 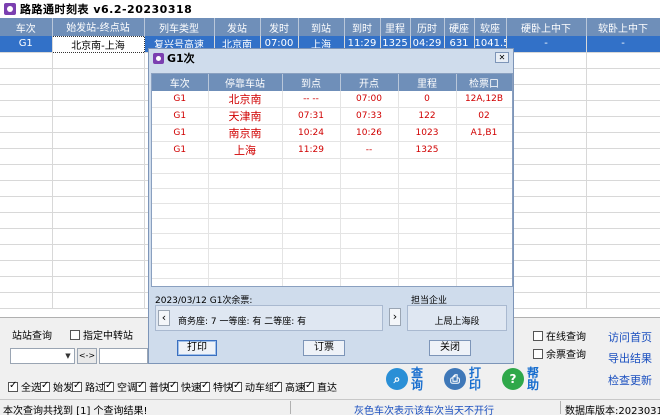 I want to click on grid-column-header: 发时, so click(x=279, y=27).